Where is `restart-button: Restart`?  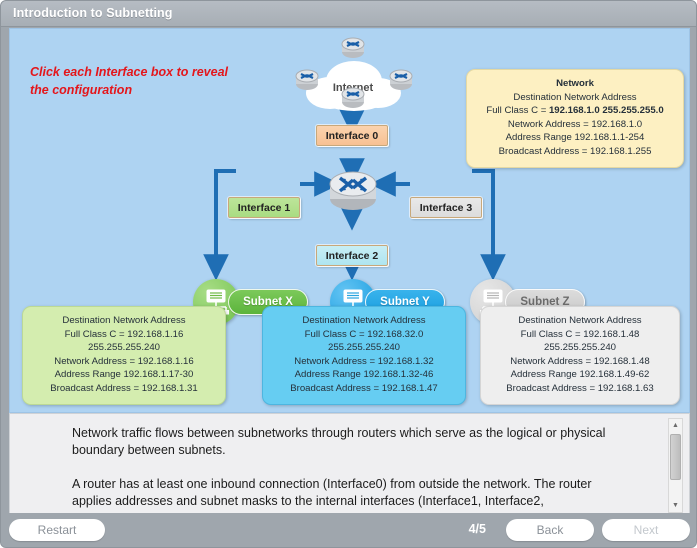
restart-button: Restart is located at coordinates (57, 530).